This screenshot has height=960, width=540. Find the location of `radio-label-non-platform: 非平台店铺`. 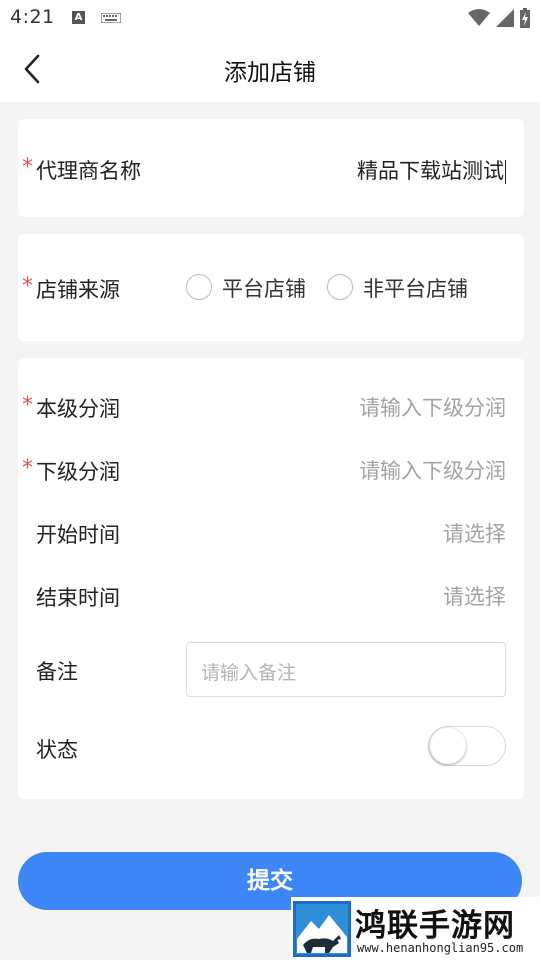

radio-label-non-platform: 非平台店铺 is located at coordinates (415, 288).